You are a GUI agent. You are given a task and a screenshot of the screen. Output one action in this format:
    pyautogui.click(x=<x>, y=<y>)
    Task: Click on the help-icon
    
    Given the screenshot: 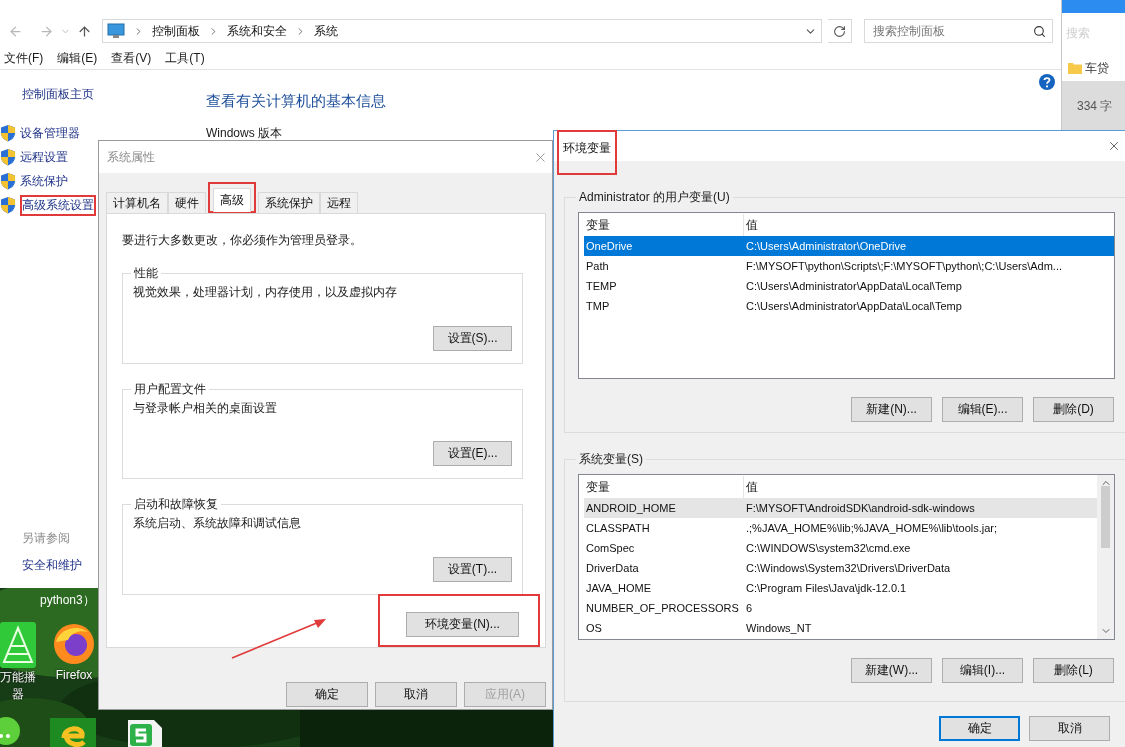 What is the action you would take?
    pyautogui.click(x=1047, y=82)
    